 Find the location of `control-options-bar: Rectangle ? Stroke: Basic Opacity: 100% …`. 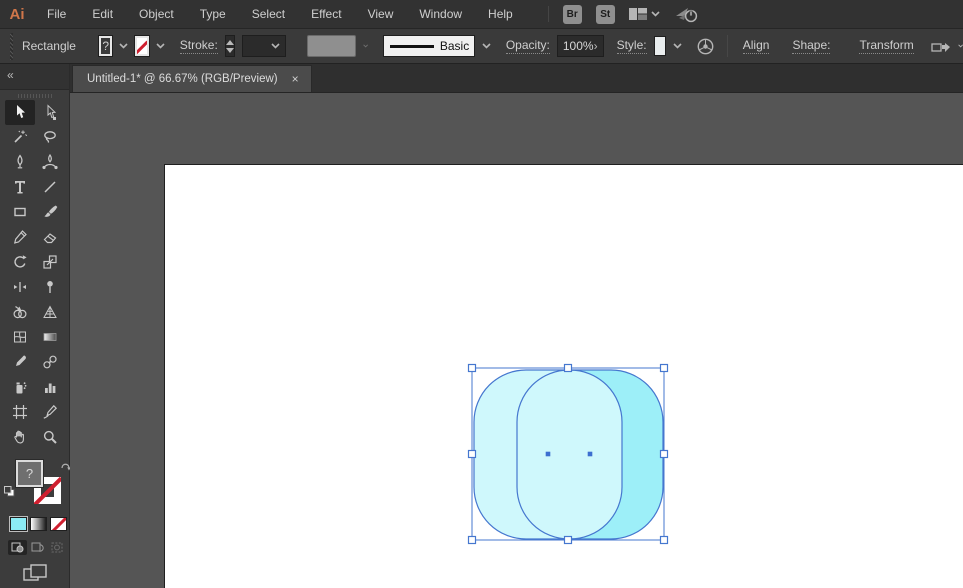

control-options-bar: Rectangle ? Stroke: Basic Opacity: 100% … is located at coordinates (481, 46).